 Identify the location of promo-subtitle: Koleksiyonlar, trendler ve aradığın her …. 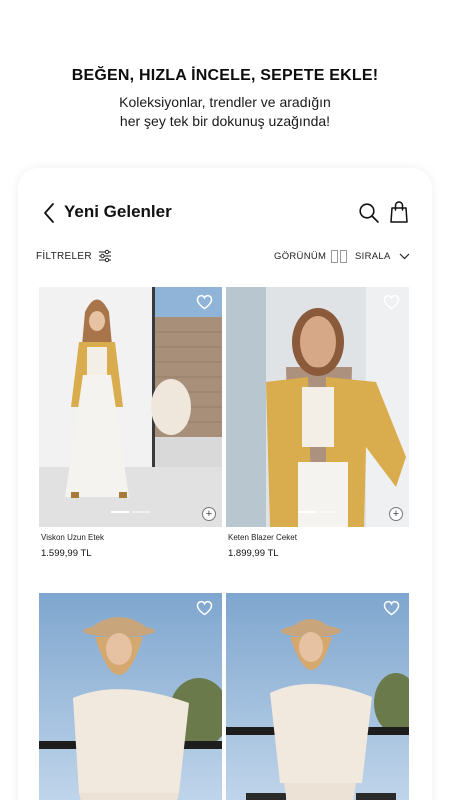
(225, 112).